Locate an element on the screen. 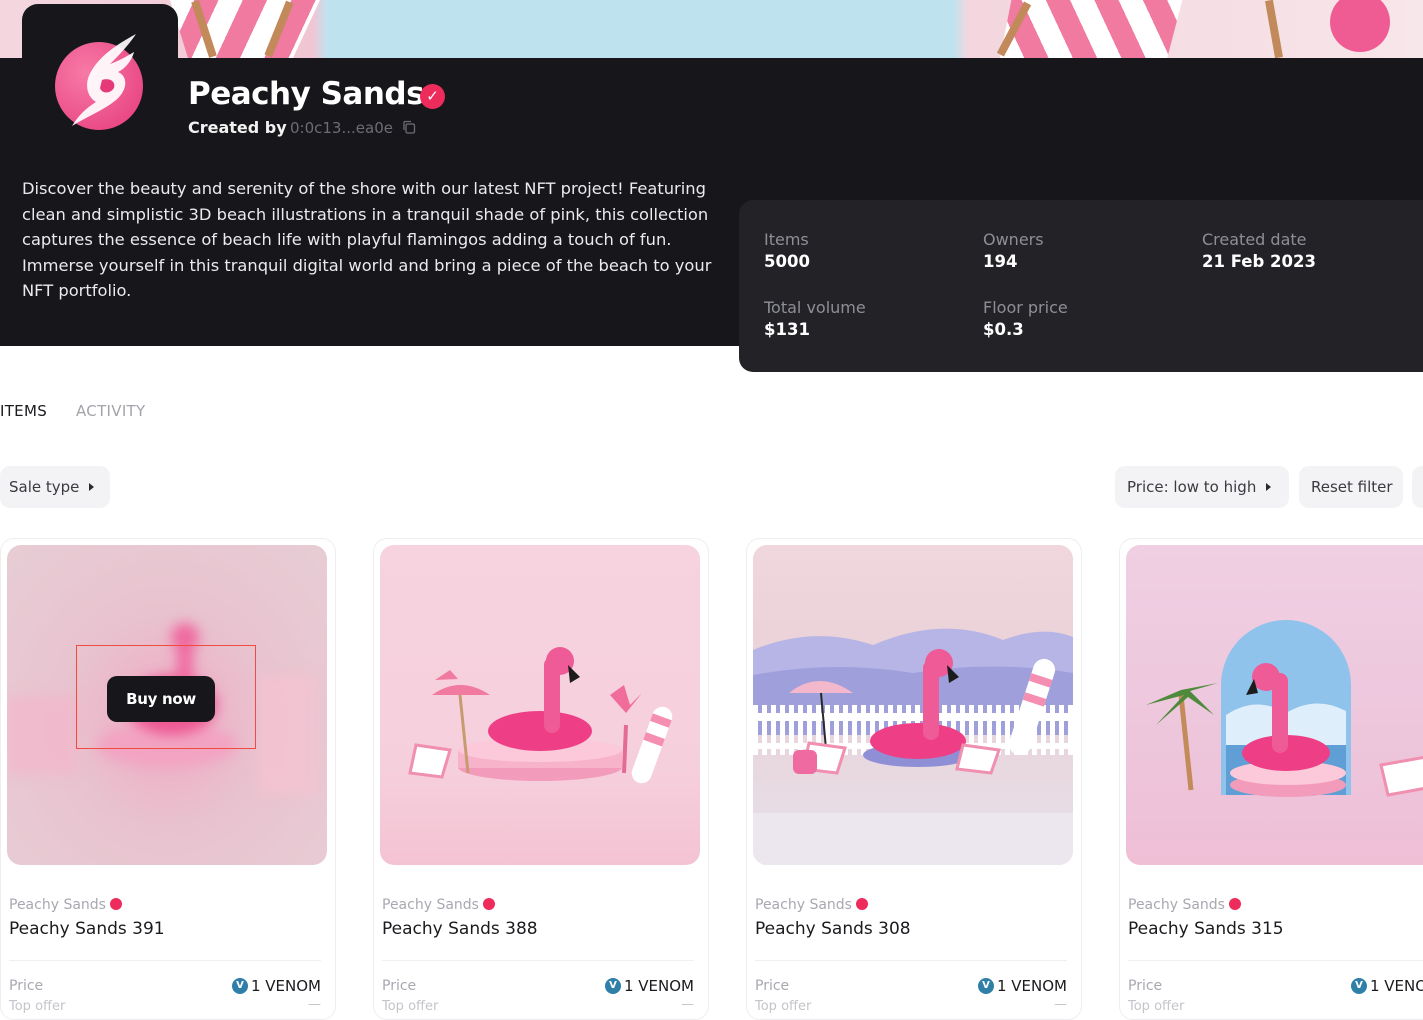 This screenshot has height=1020, width=1423. stat-owners: Owners 194 is located at coordinates (1013, 252).